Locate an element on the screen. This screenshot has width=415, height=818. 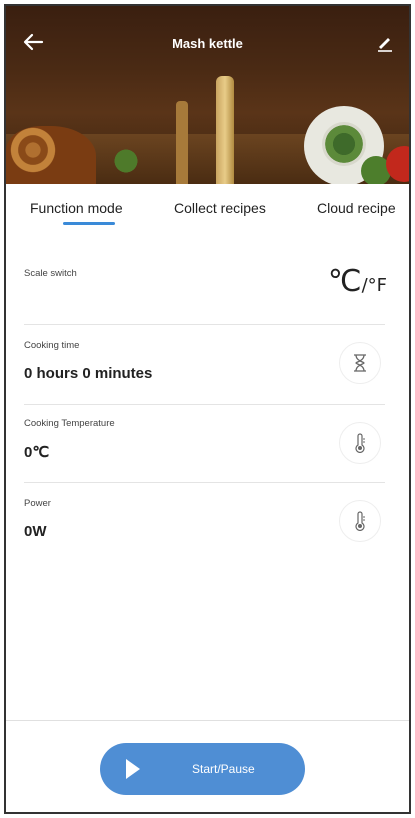
celsius-unit: ℃ is located at coordinates (344, 281).